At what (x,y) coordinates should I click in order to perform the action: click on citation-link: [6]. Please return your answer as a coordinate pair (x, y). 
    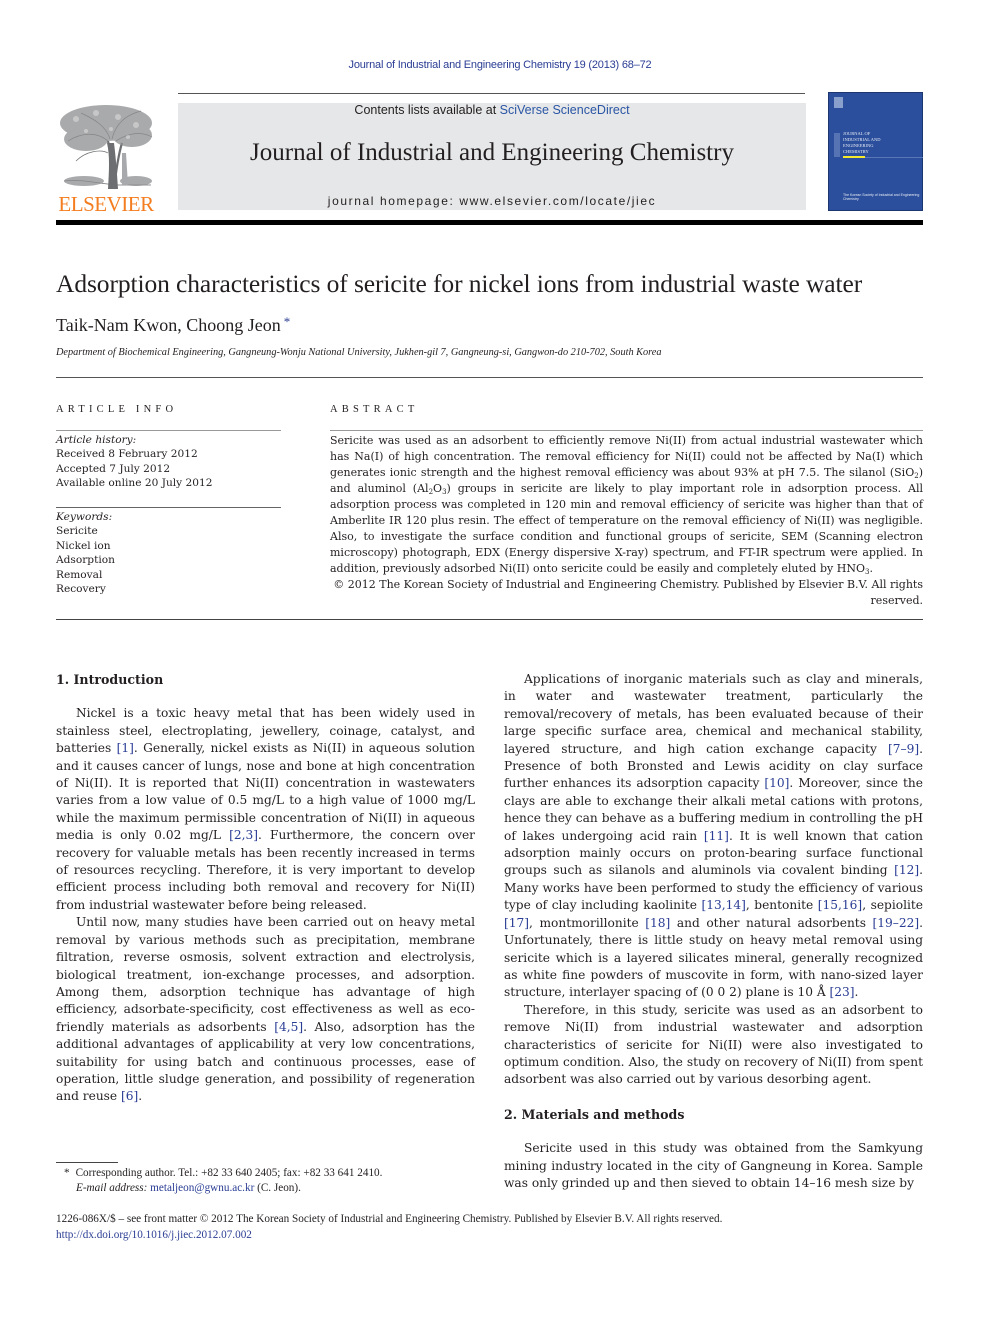
    Looking at the image, I should click on (129, 1096).